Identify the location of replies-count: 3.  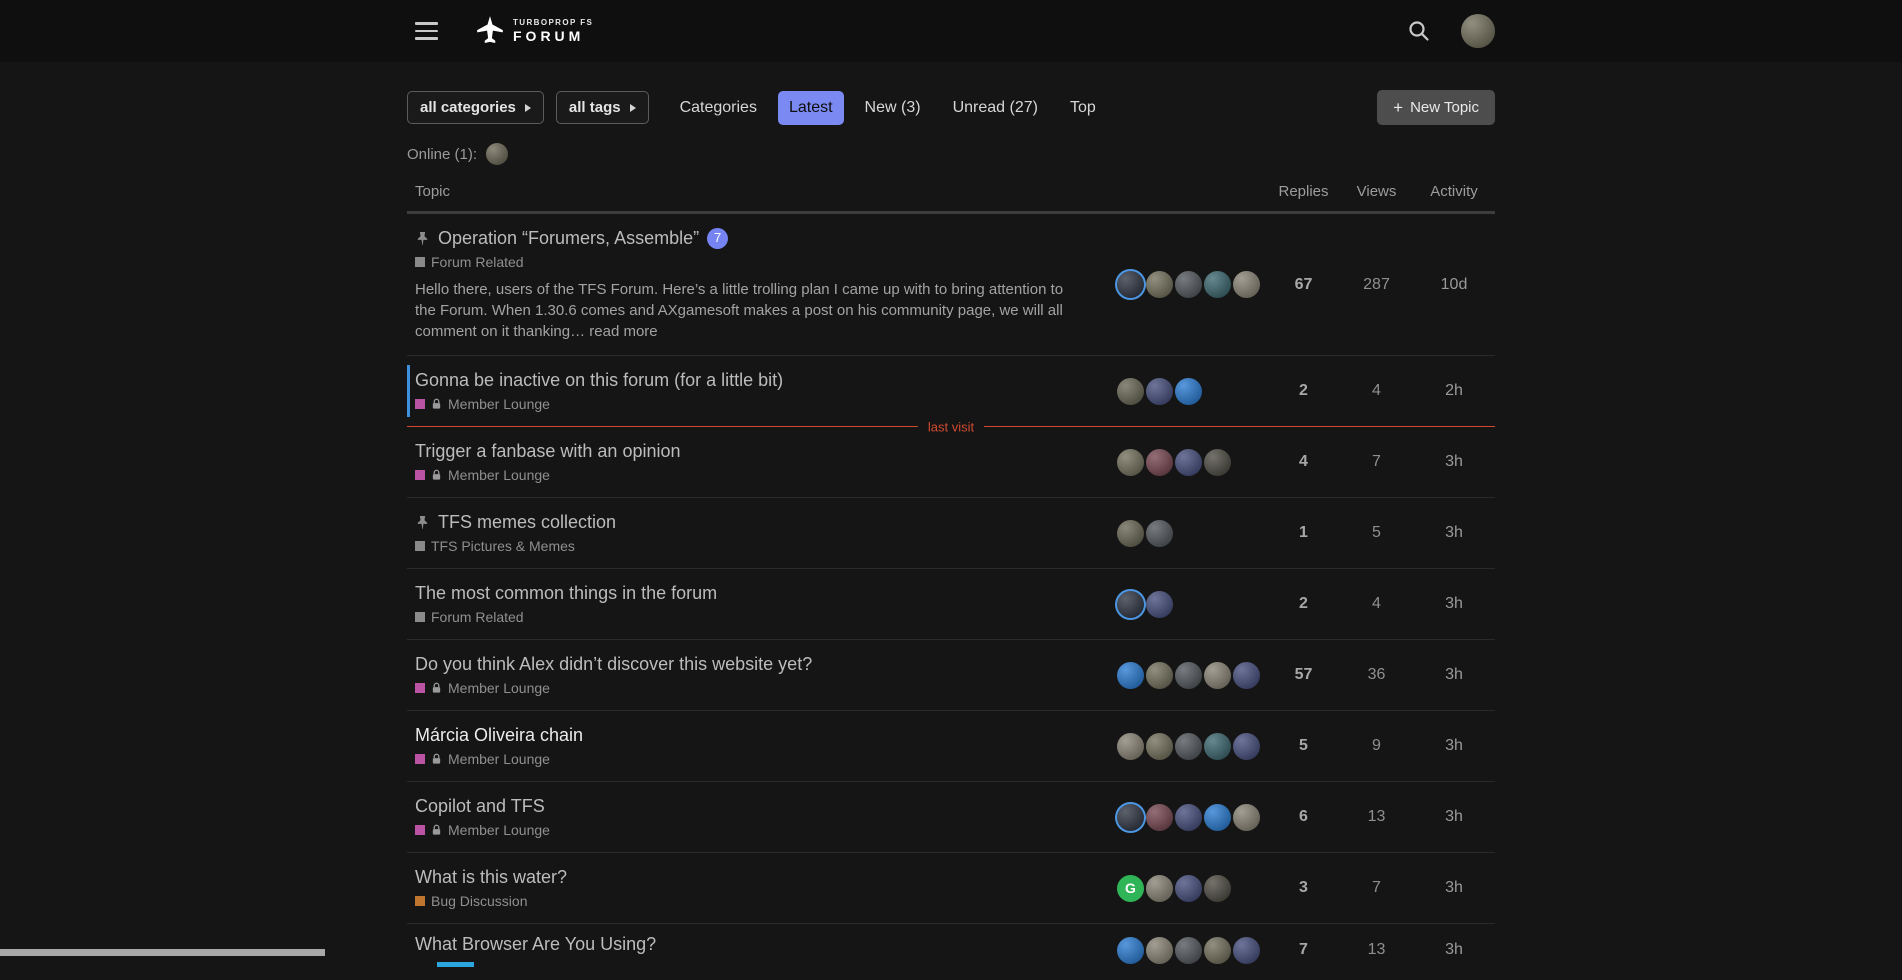
(1303, 888).